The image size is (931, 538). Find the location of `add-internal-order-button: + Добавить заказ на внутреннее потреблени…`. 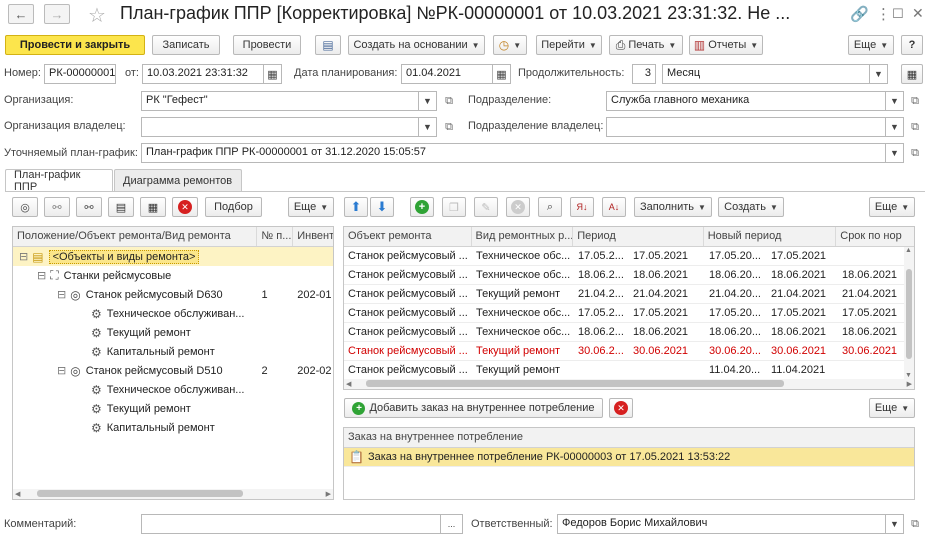

add-internal-order-button: + Добавить заказ на внутреннее потреблени… is located at coordinates (473, 408).